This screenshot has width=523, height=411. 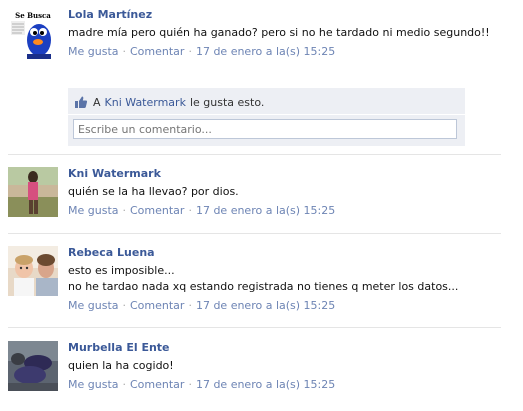 I want to click on likes-box: A Kni Watermark le gusta esto., so click(x=266, y=117).